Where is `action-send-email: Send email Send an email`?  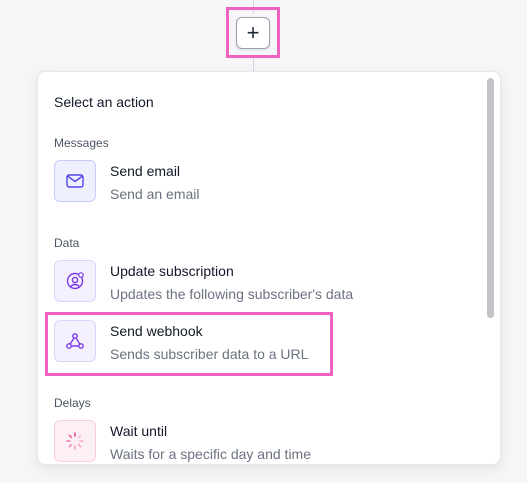 action-send-email: Send email Send an email is located at coordinates (264, 183).